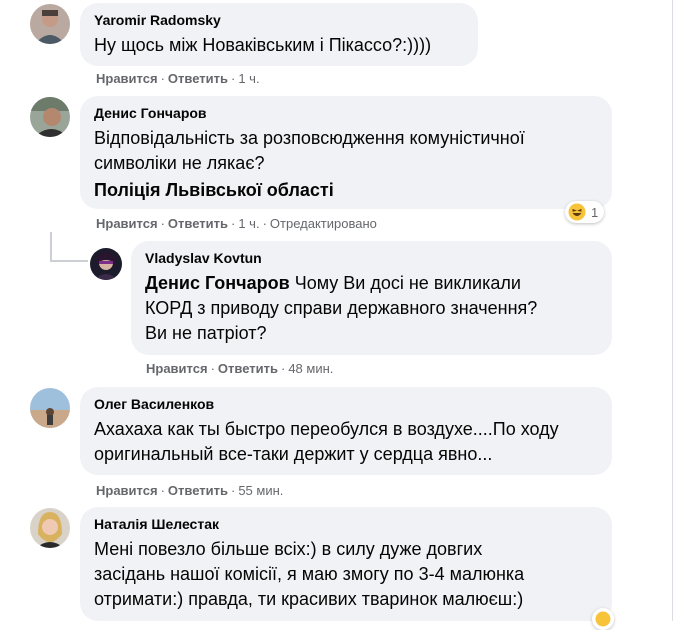  I want to click on comment-actions: Нравится · Ответить · 48 мин., so click(239, 368).